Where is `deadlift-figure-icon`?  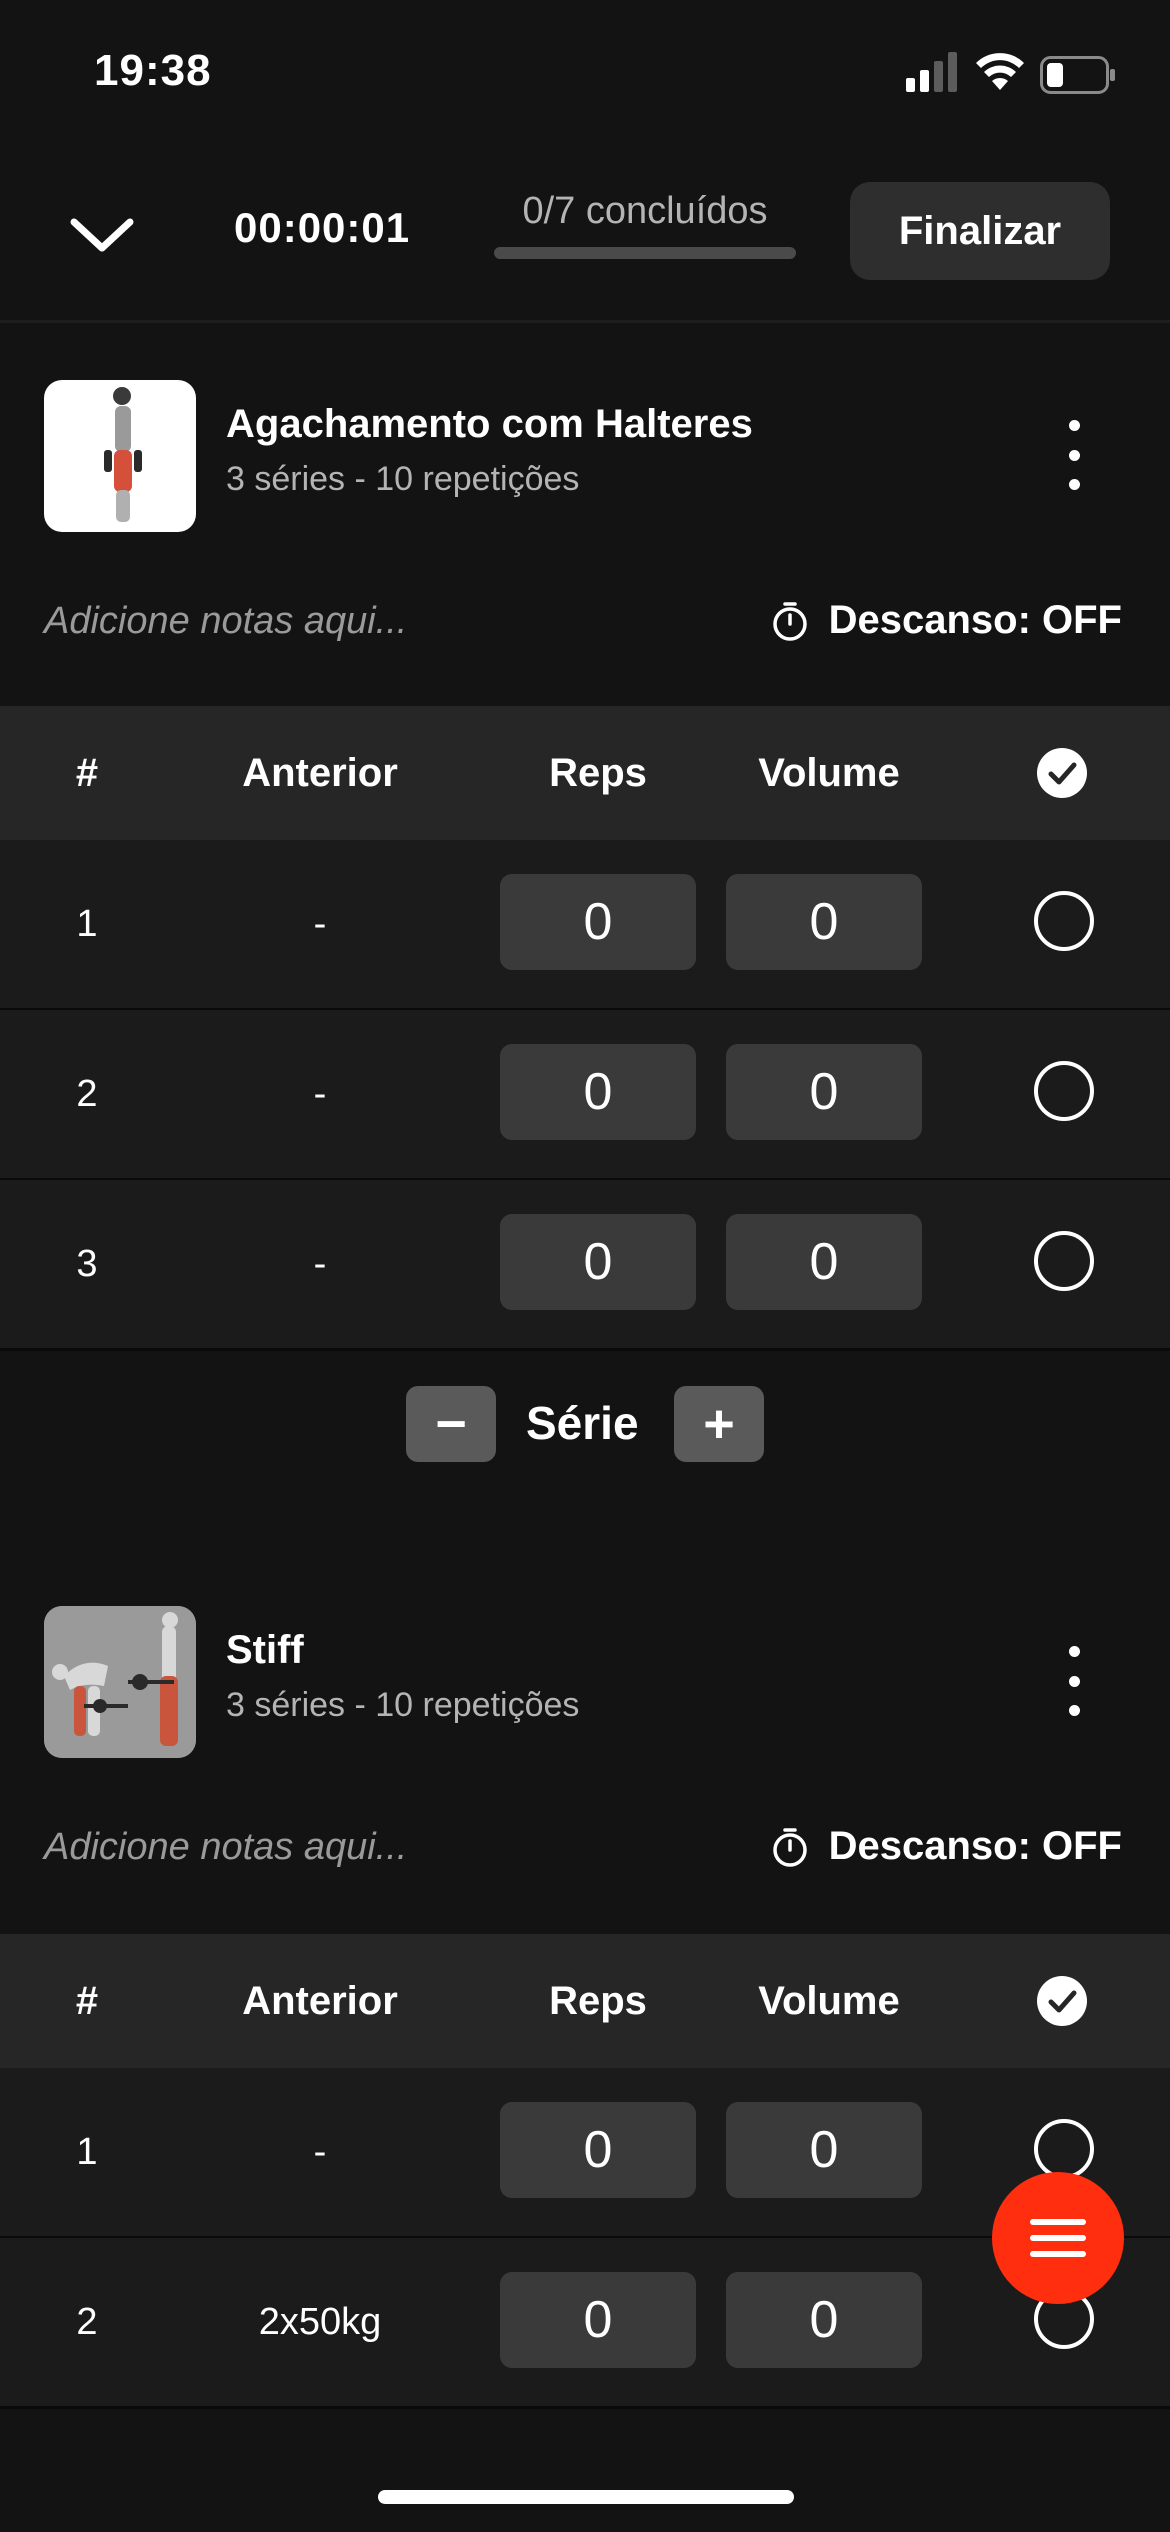 deadlift-figure-icon is located at coordinates (120, 1682).